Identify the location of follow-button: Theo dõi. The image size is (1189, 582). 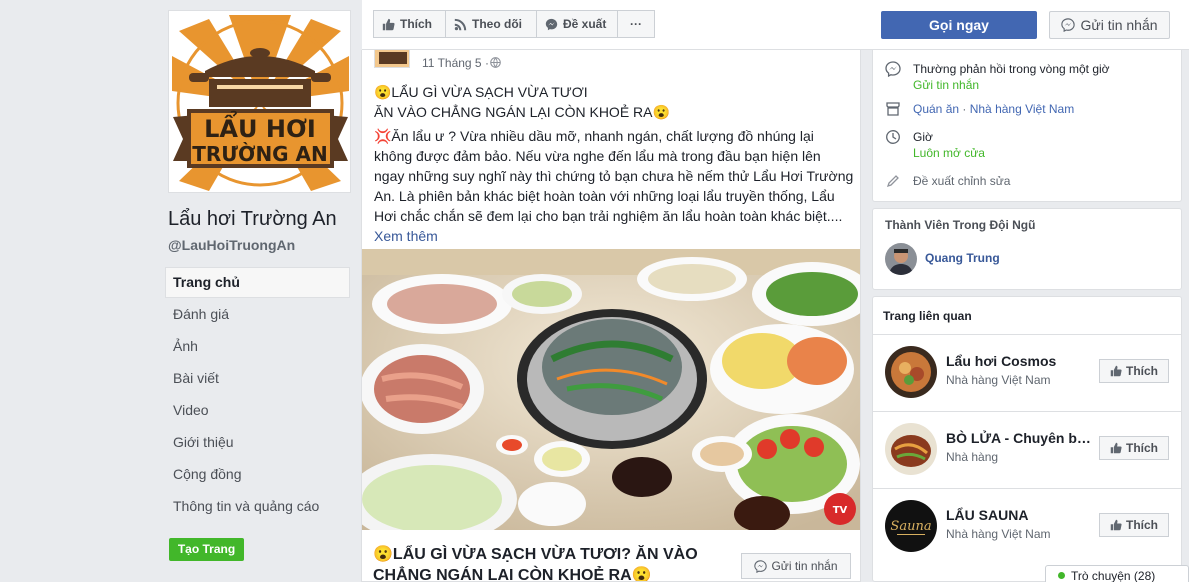
(491, 24).